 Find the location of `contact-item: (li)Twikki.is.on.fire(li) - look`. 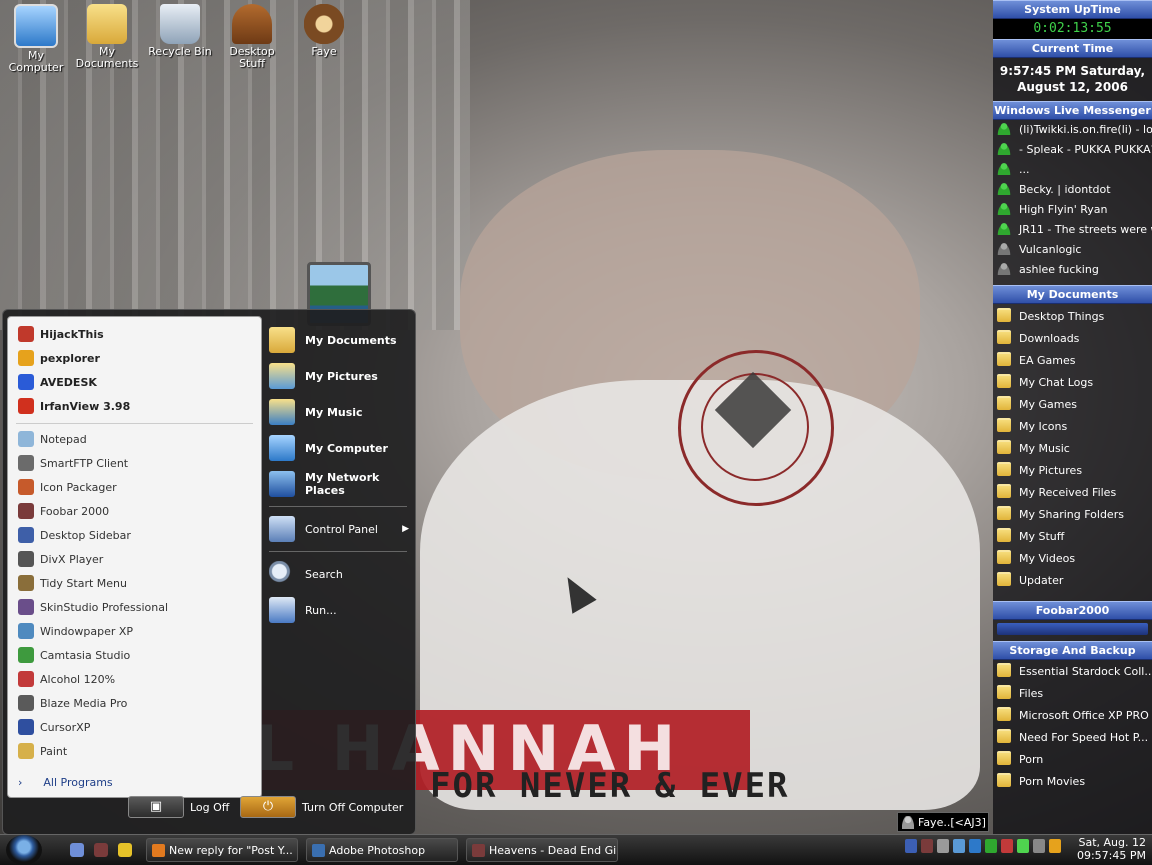

contact-item: (li)Twikki.is.on.fire(li) - look is located at coordinates (1072, 130).